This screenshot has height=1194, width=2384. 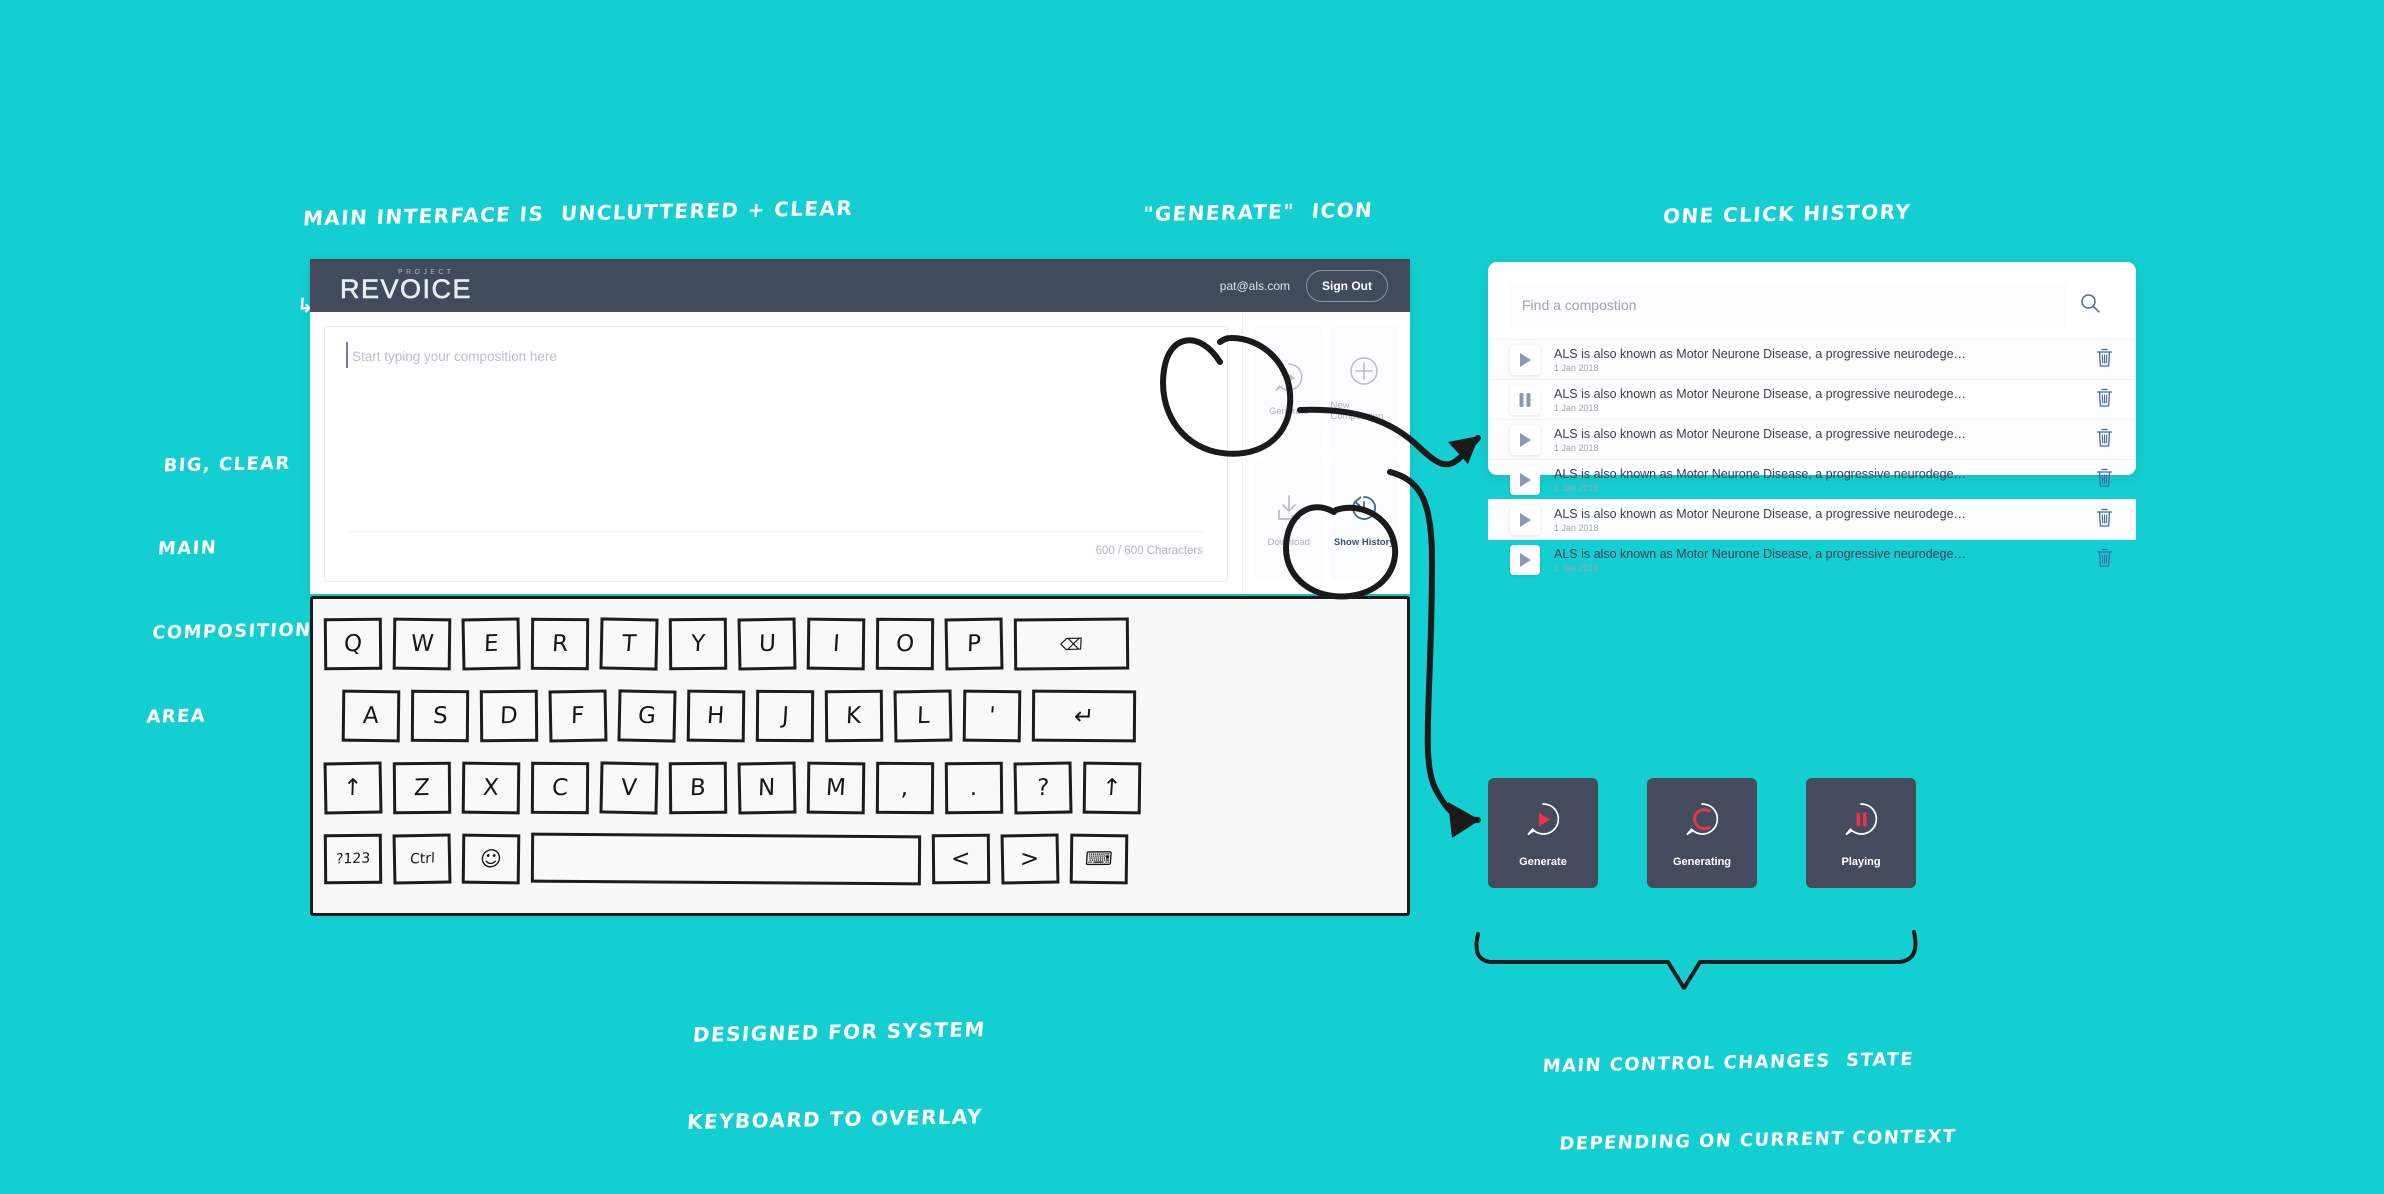 What do you see at coordinates (1043, 788) in the screenshot?
I see `key-question: ?` at bounding box center [1043, 788].